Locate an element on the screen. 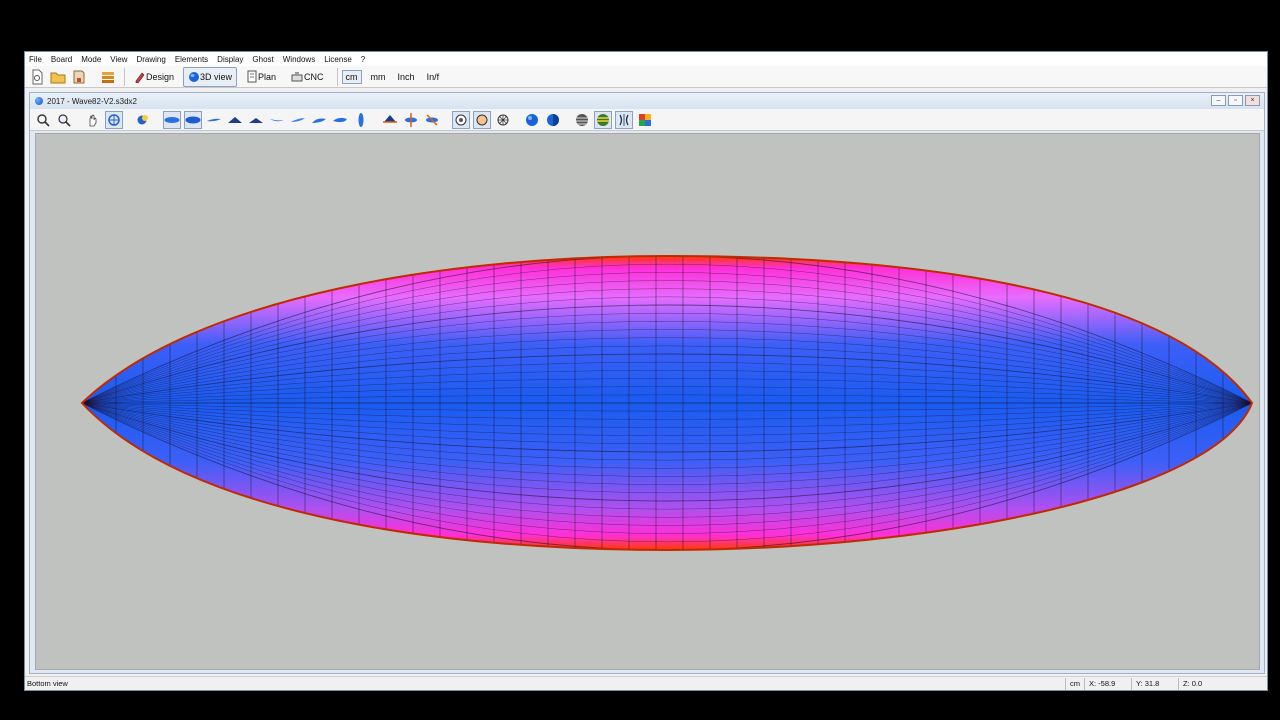 The image size is (1280, 720). sphere-half-icon is located at coordinates (553, 120).